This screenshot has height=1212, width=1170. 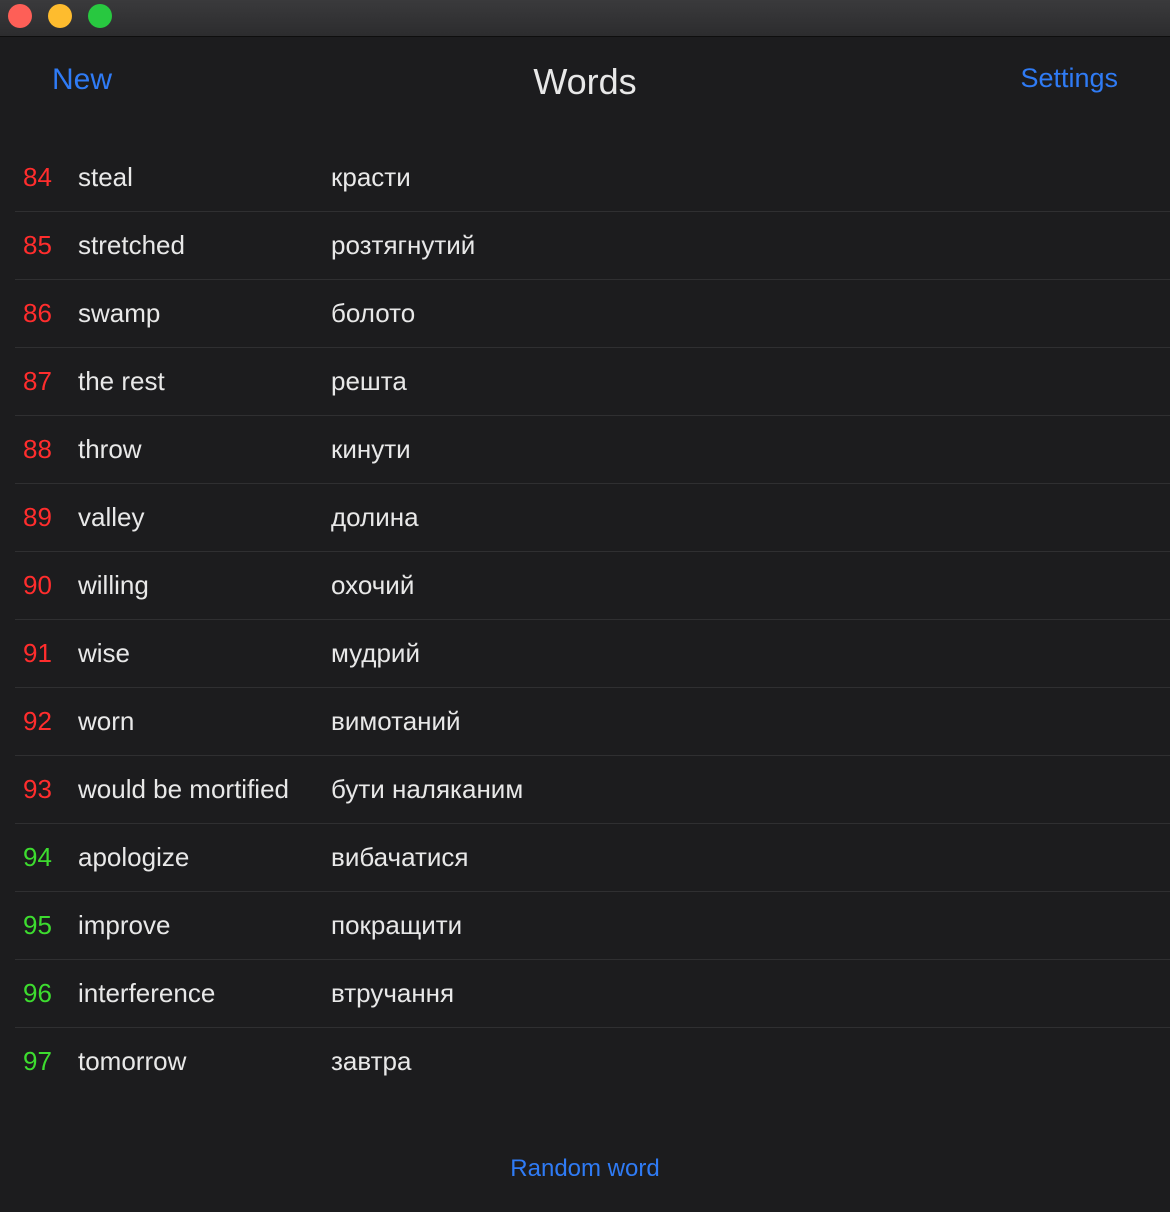 What do you see at coordinates (403, 245) in the screenshot?
I see `word-translation: розтягнутий` at bounding box center [403, 245].